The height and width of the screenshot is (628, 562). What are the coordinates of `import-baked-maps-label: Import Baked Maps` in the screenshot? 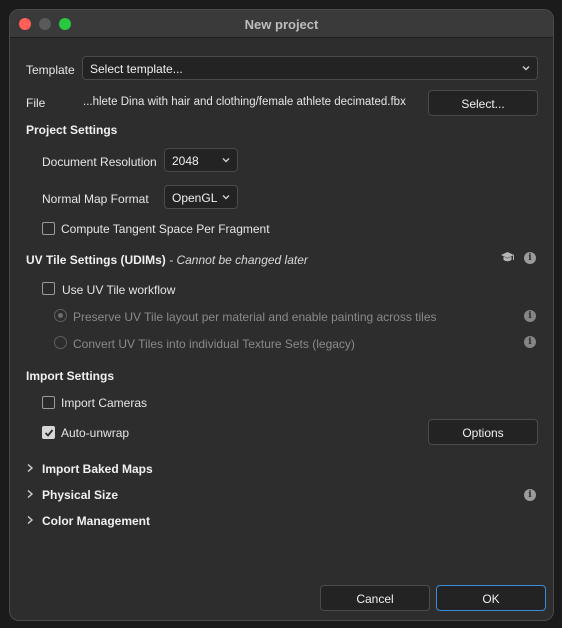 It's located at (97, 469).